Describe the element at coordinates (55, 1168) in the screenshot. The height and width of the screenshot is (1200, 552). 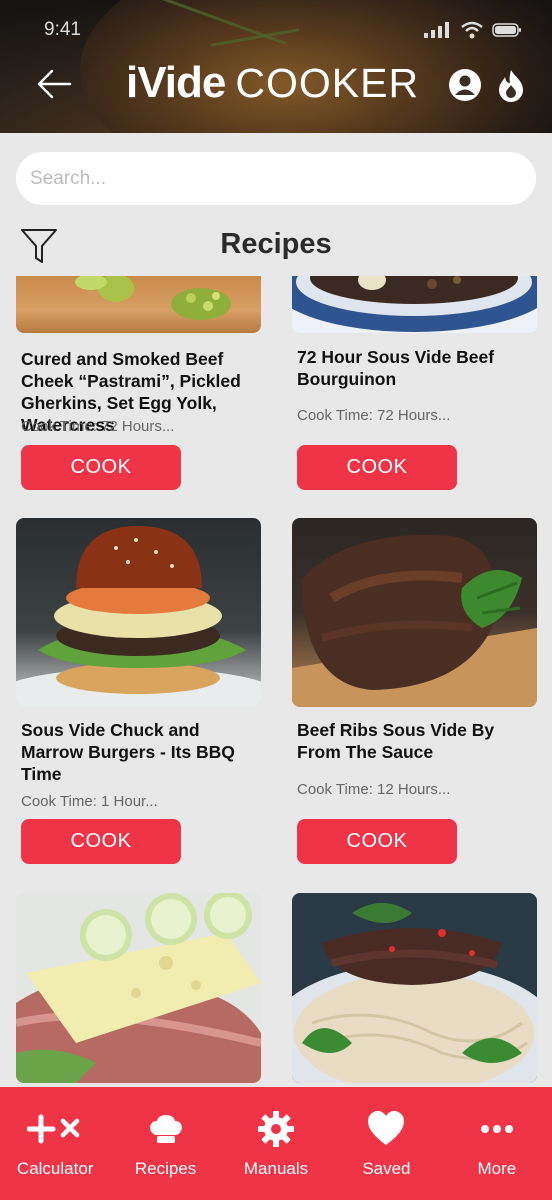
I see `nav-label: Calculator` at that location.